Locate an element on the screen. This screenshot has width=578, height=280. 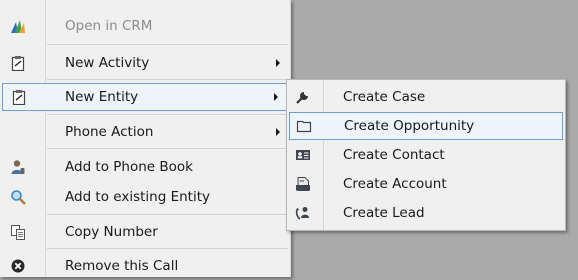
submenu-item-label: Create Lead is located at coordinates (384, 213).